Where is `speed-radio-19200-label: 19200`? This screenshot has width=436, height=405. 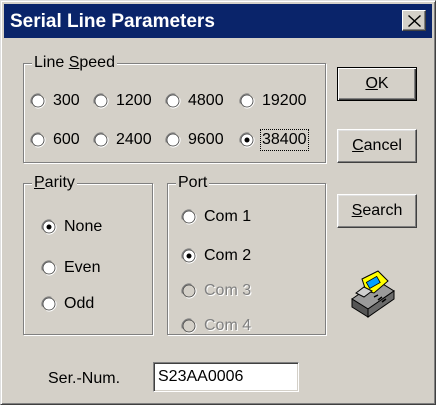
speed-radio-19200-label: 19200 is located at coordinates (284, 100).